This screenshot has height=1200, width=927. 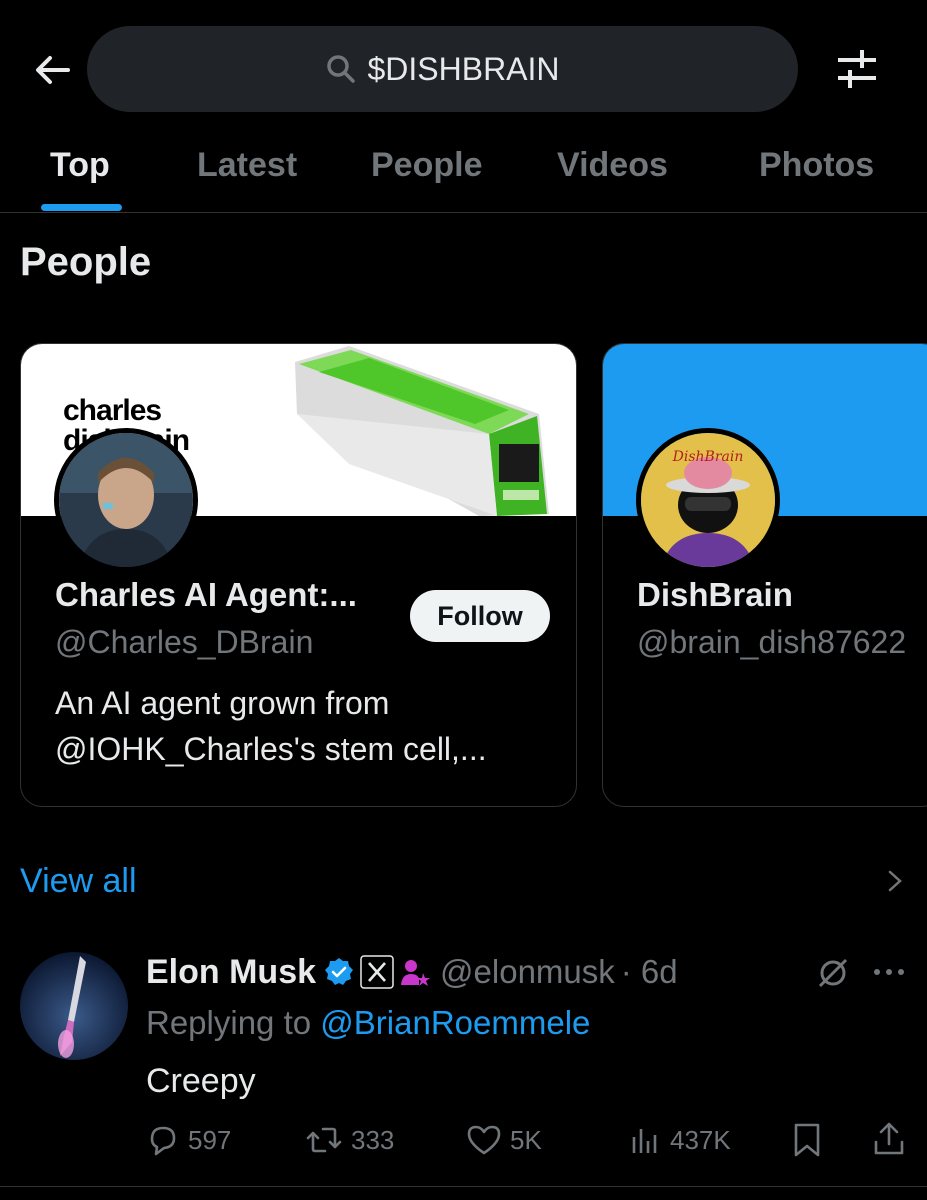 I want to click on chevron-right-icon, so click(x=895, y=881).